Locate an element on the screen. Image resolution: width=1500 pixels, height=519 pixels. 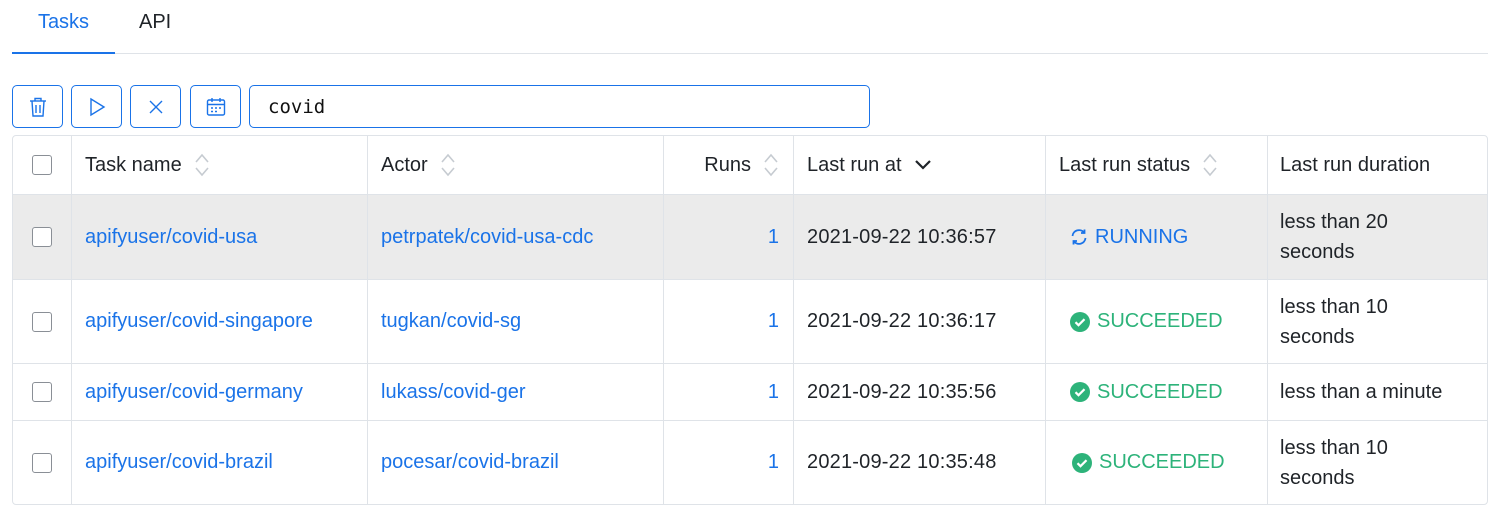
last-run-at-cell: 2021-09-22 10:35:48 is located at coordinates (919, 462).